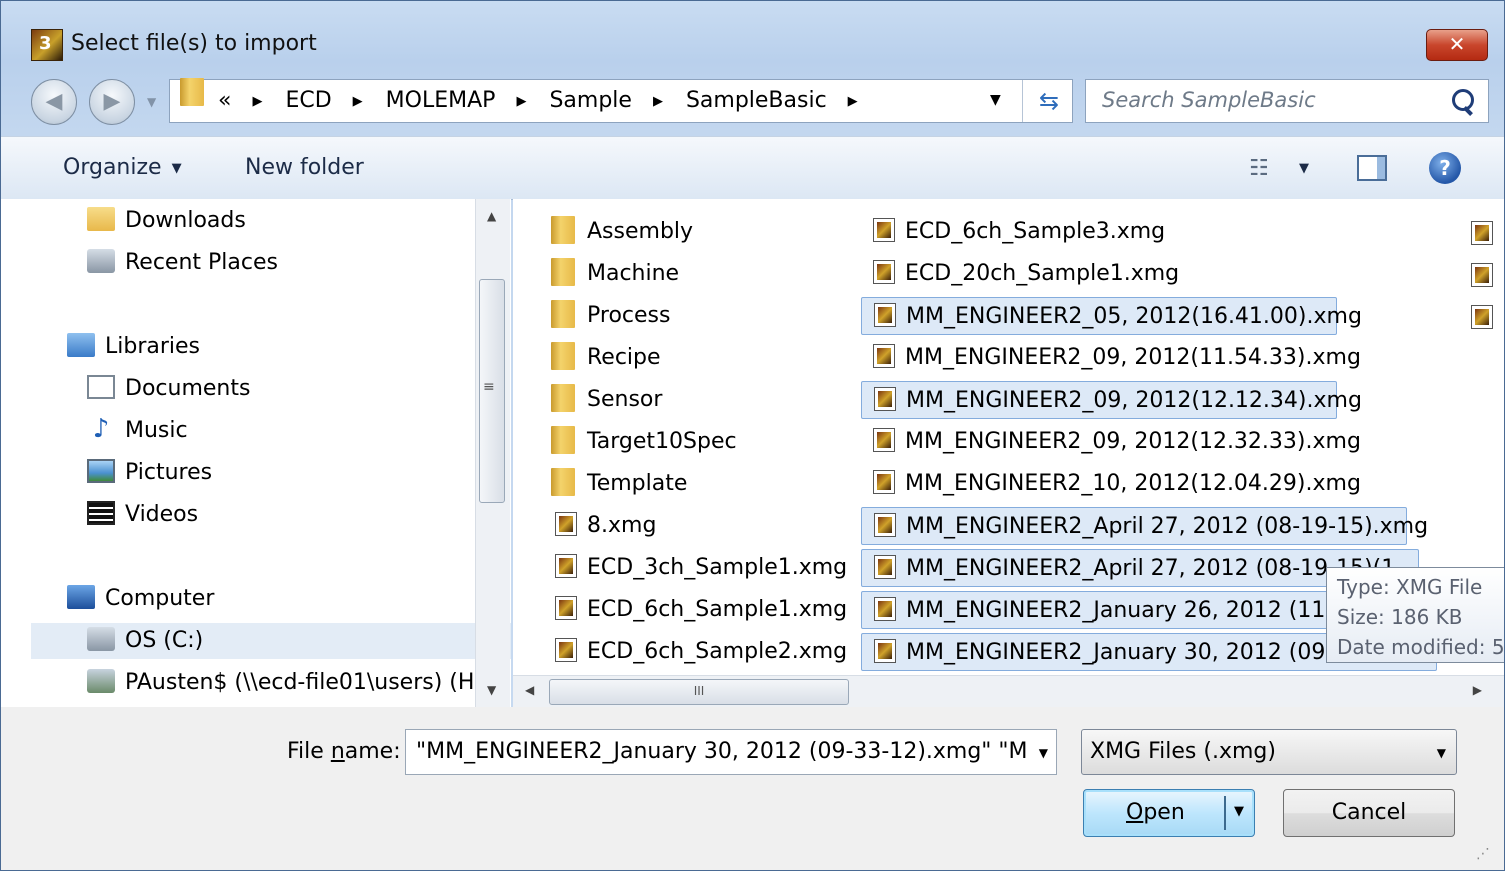 This screenshot has width=1505, height=871. I want to click on back-button: ◀, so click(54, 102).